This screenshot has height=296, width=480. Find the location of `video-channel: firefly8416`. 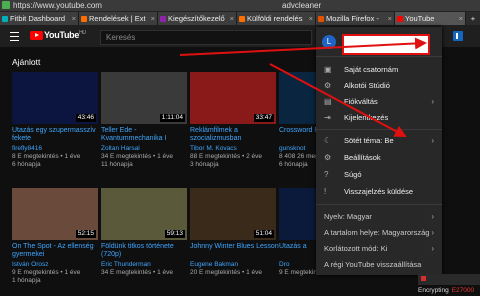

video-channel: firefly8416 is located at coordinates (27, 148).